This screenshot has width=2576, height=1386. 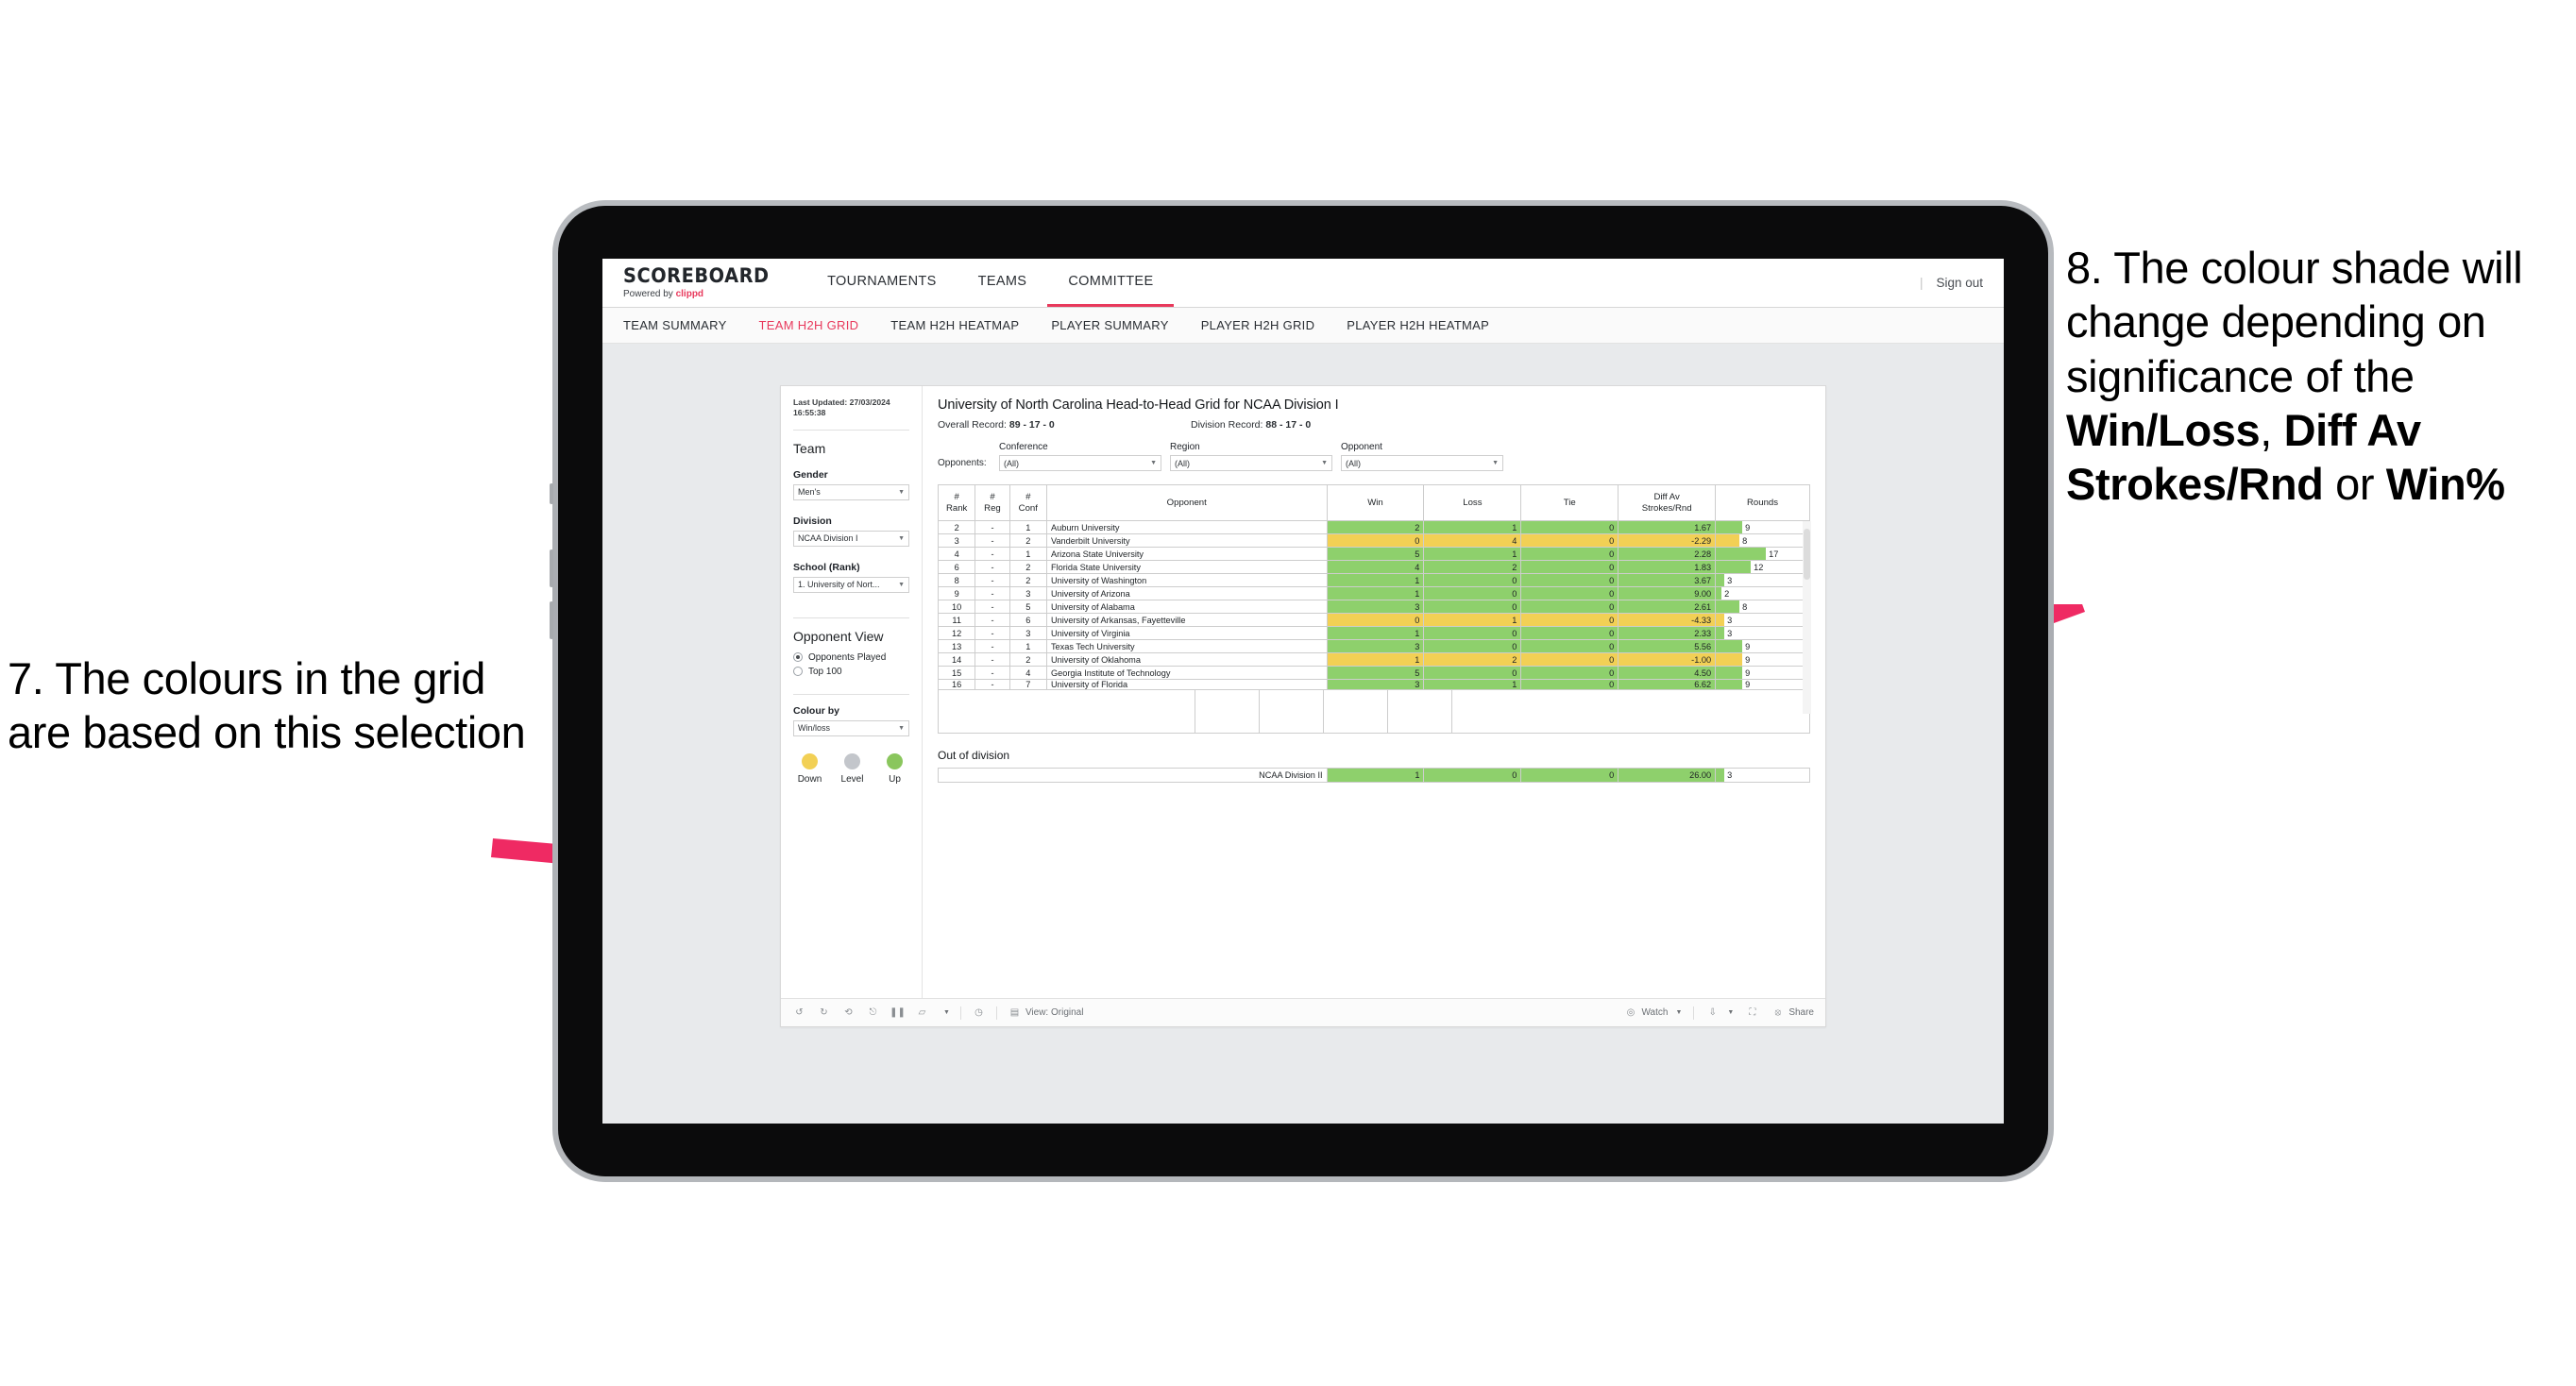 I want to click on table-row: 3-2 Vanderbilt University 0 4 0 -2.29 8, so click(x=1373, y=540).